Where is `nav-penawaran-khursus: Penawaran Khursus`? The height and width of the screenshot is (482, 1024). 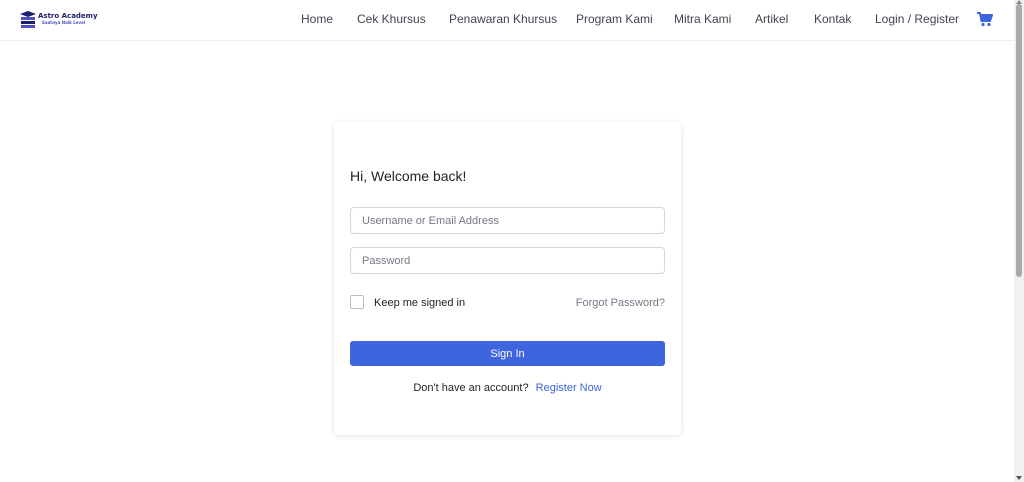 nav-penawaran-khursus: Penawaran Khursus is located at coordinates (503, 19).